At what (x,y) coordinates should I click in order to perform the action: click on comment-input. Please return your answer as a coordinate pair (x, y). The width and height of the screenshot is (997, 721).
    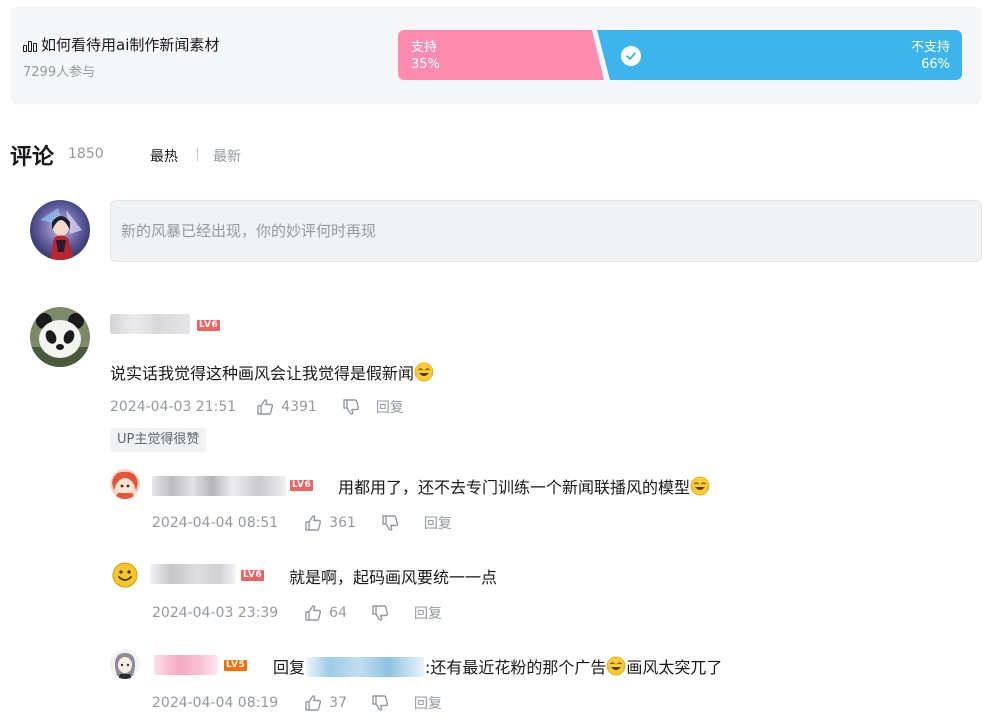
    Looking at the image, I should click on (546, 231).